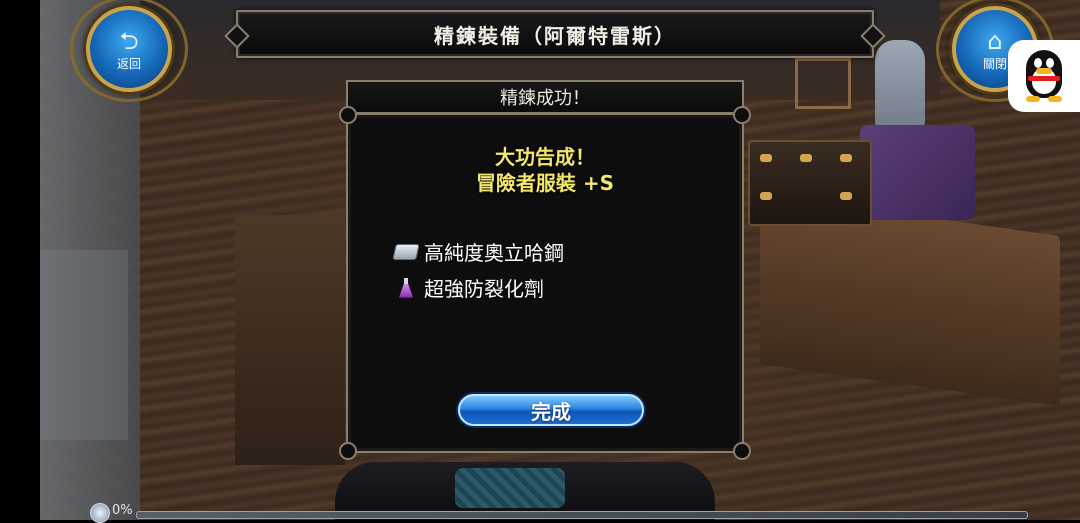  What do you see at coordinates (406, 288) in the screenshot?
I see `potion-flask-icon` at bounding box center [406, 288].